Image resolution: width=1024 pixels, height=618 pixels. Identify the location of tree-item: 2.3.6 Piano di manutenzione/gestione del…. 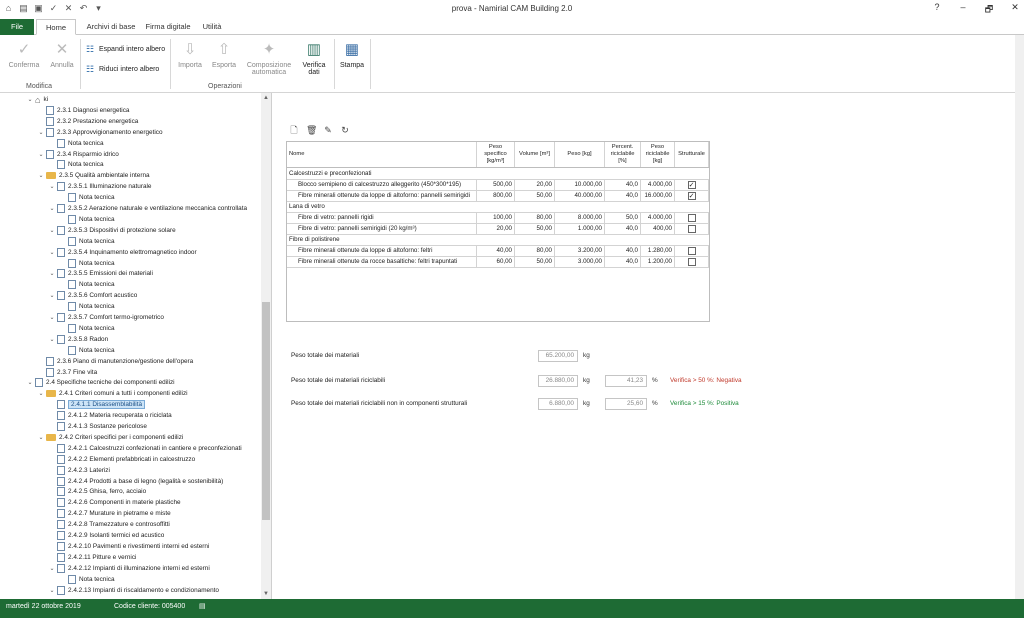
(115, 361).